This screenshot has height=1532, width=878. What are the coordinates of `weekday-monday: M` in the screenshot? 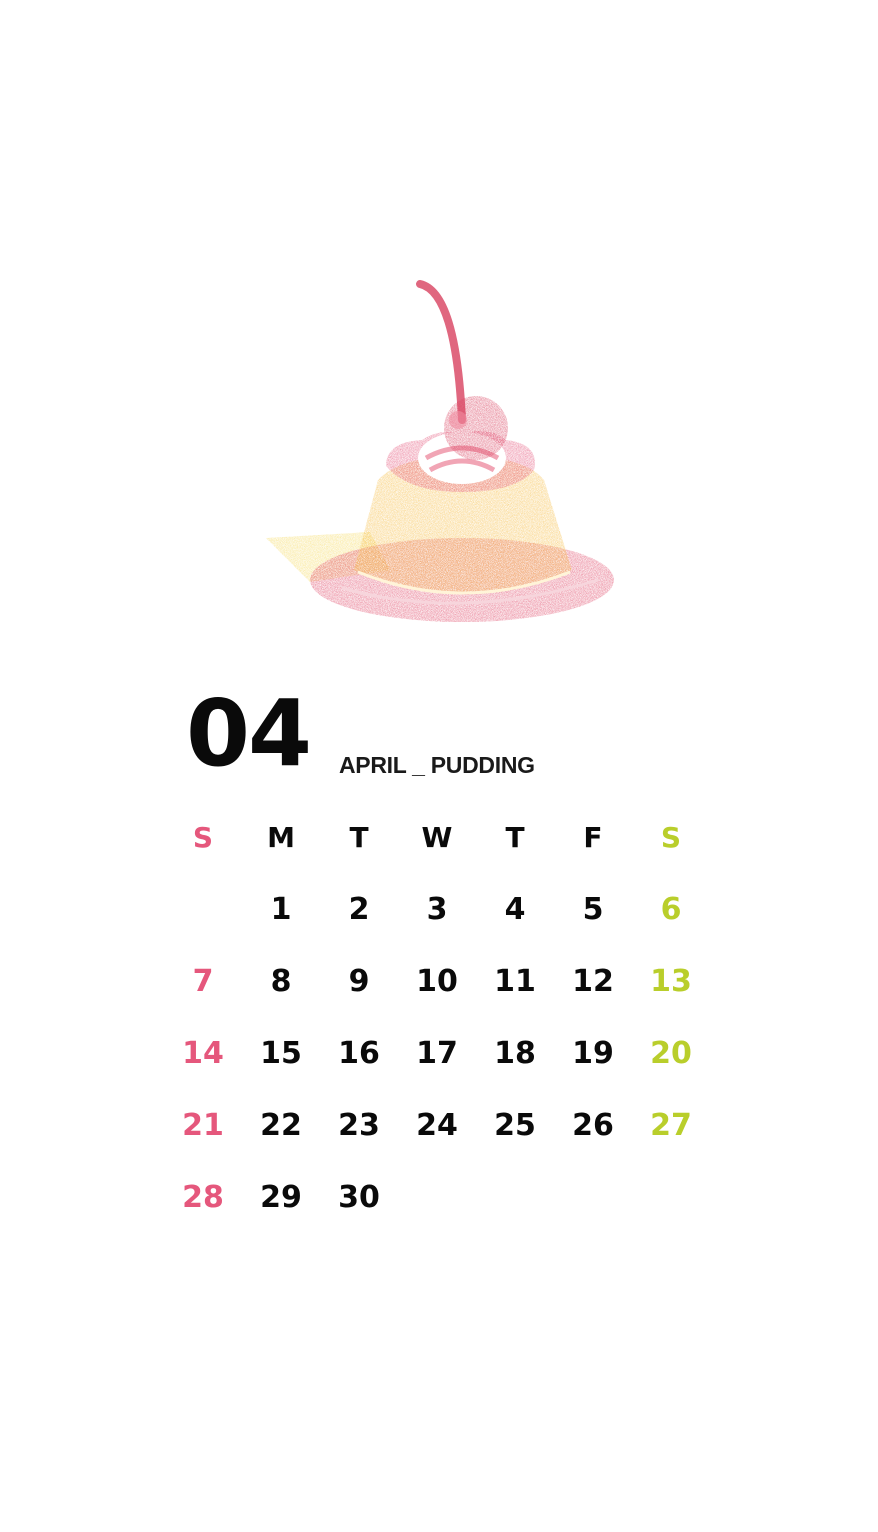 It's located at (281, 837).